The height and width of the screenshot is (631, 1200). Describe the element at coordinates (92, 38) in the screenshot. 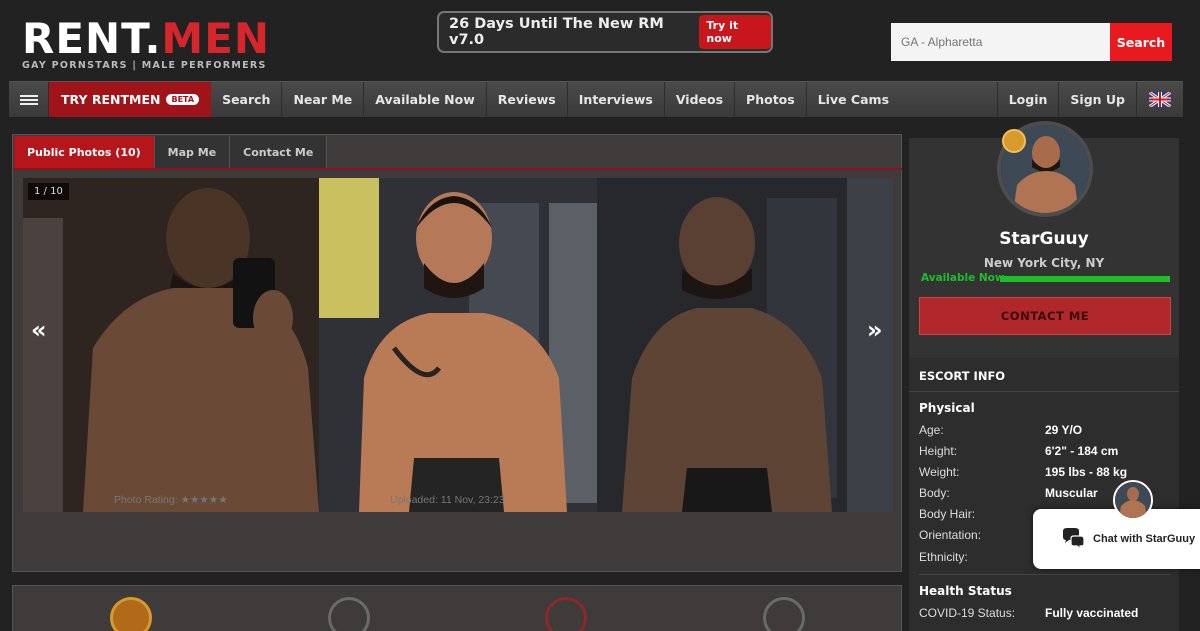

I see `logo-text-rent: RENT.` at that location.